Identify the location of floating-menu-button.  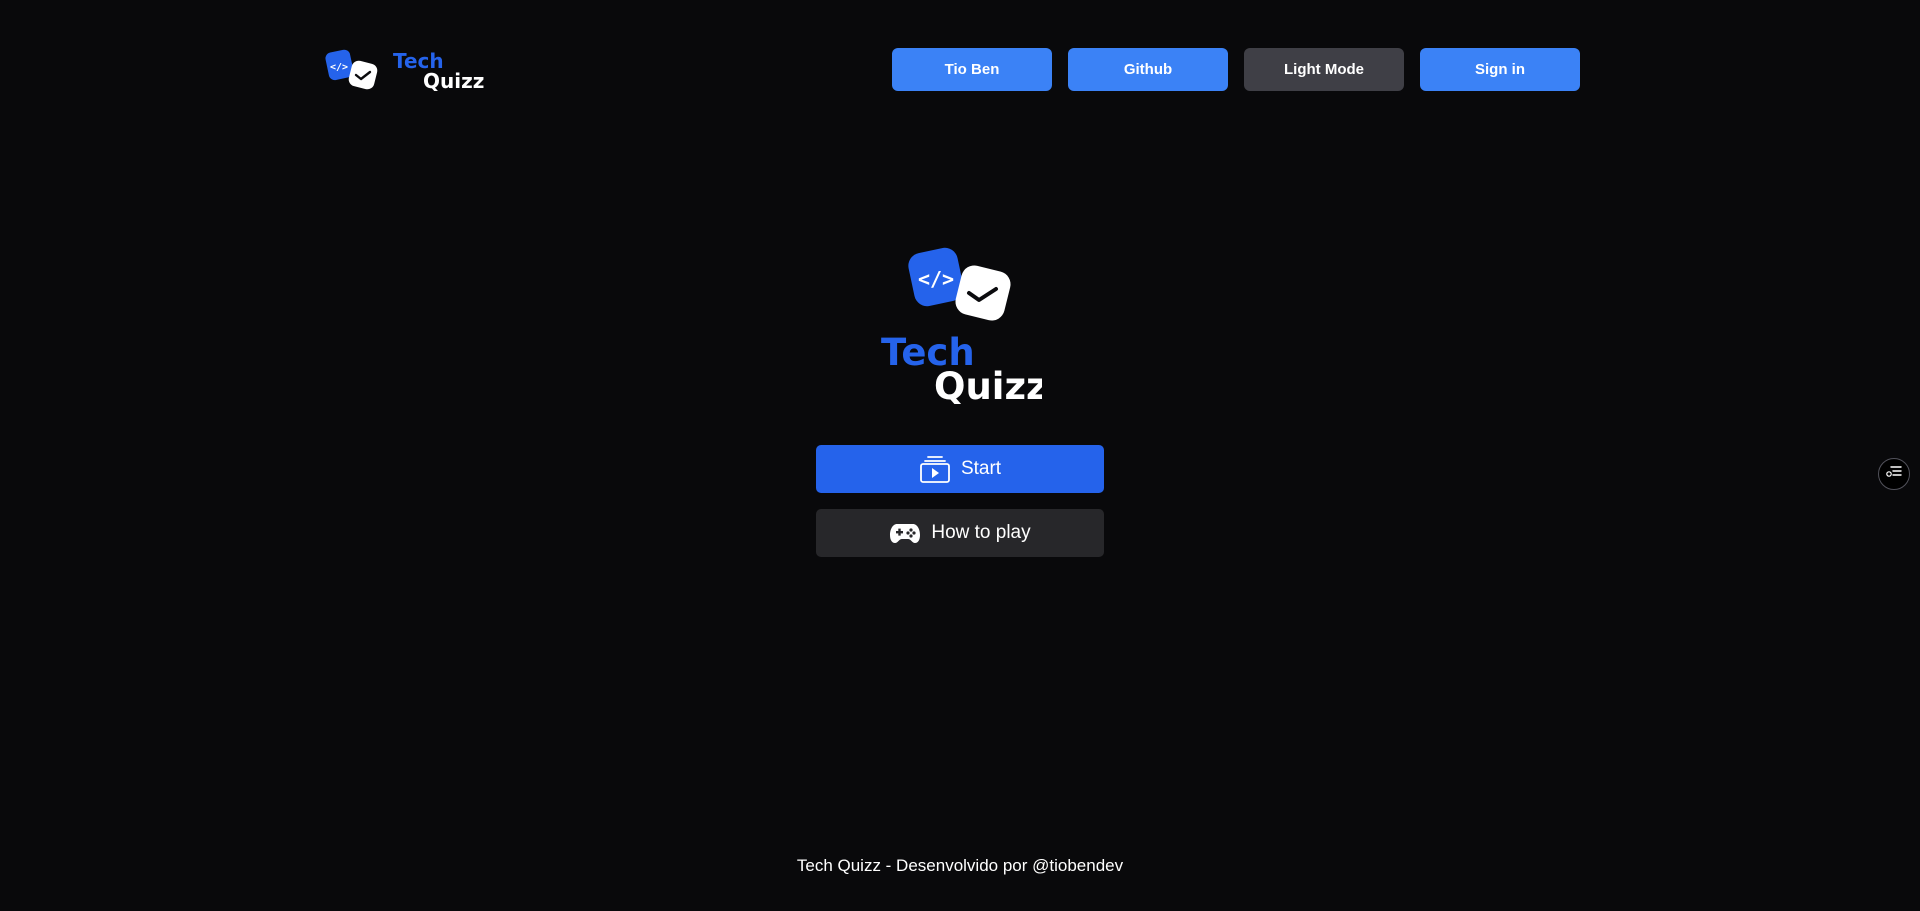
(1894, 474).